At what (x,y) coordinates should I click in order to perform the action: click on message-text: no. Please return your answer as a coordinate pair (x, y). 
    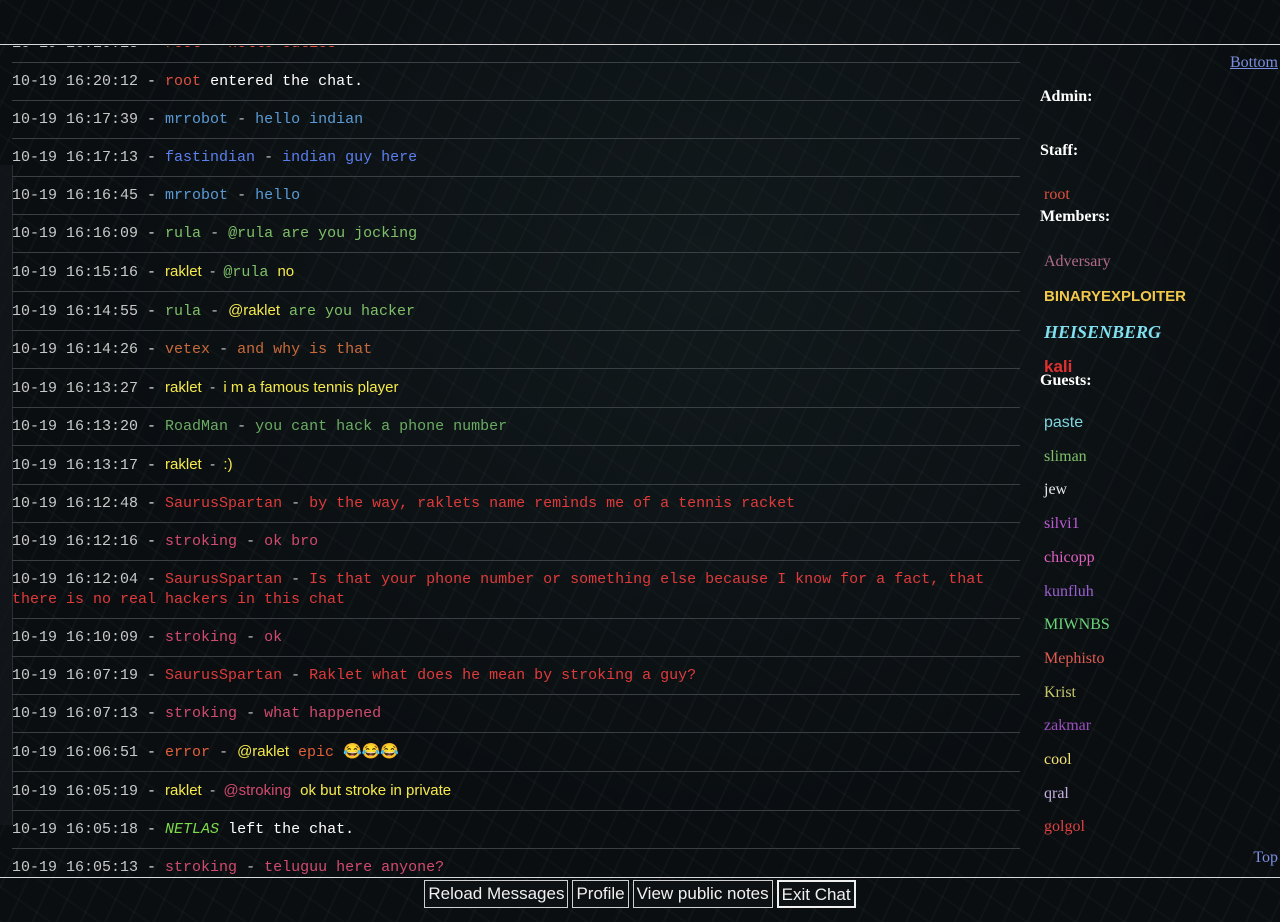
    Looking at the image, I should click on (286, 271).